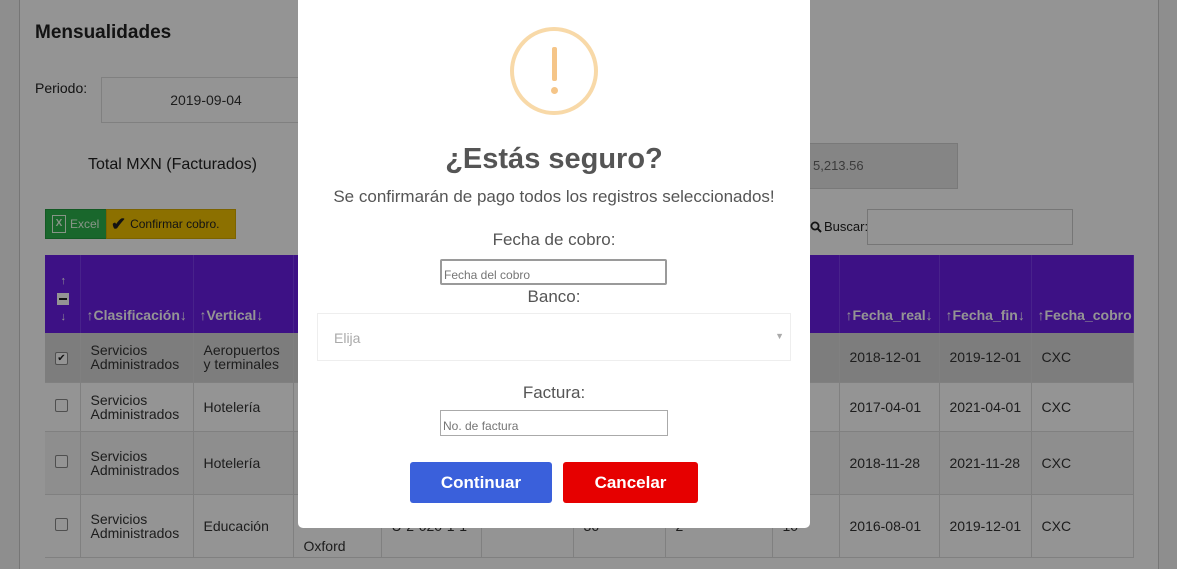  I want to click on fecha-cobro-input, so click(553, 272).